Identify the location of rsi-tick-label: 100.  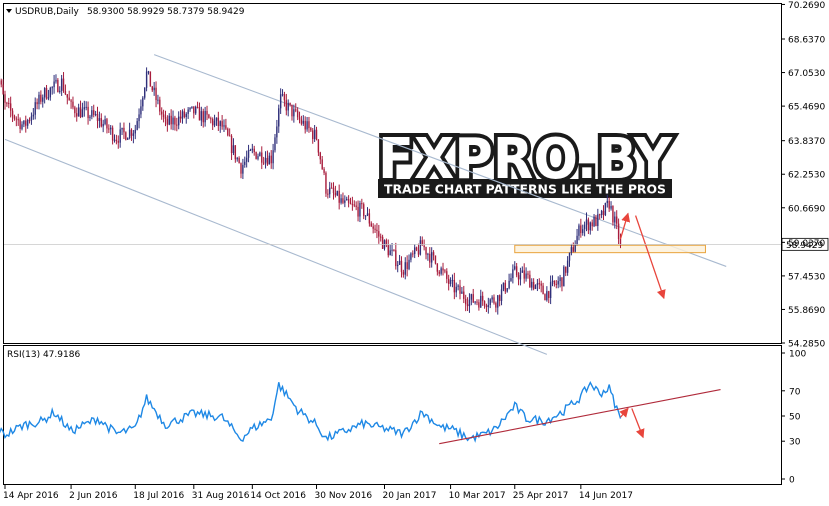
(797, 355).